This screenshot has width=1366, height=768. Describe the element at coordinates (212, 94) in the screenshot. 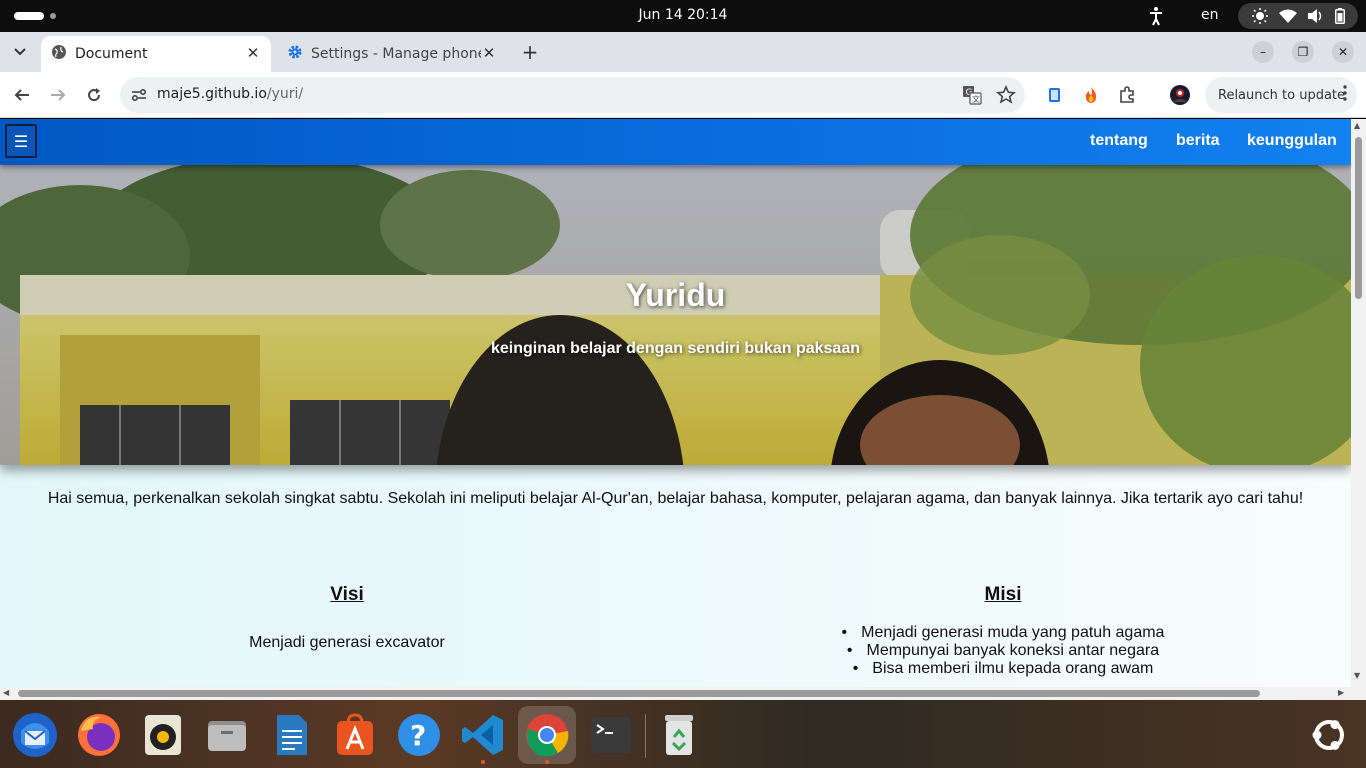

I see `url-host: maje5.github.io` at that location.